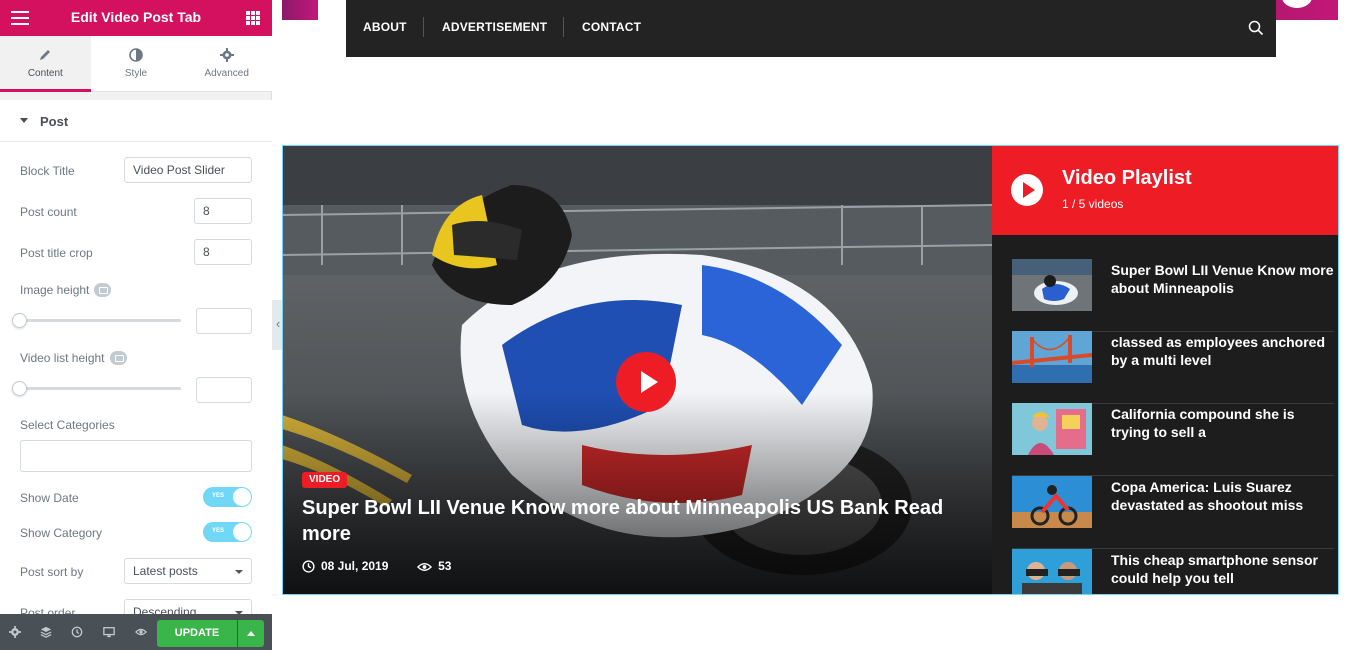 This screenshot has width=1347, height=650. Describe the element at coordinates (47, 171) in the screenshot. I see `block-title-label: Block Title` at that location.